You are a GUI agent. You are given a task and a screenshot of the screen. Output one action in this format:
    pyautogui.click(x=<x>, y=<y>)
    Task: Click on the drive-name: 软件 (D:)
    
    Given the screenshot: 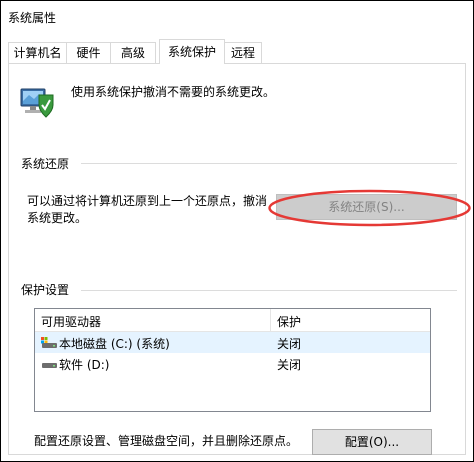 What is the action you would take?
    pyautogui.click(x=84, y=365)
    